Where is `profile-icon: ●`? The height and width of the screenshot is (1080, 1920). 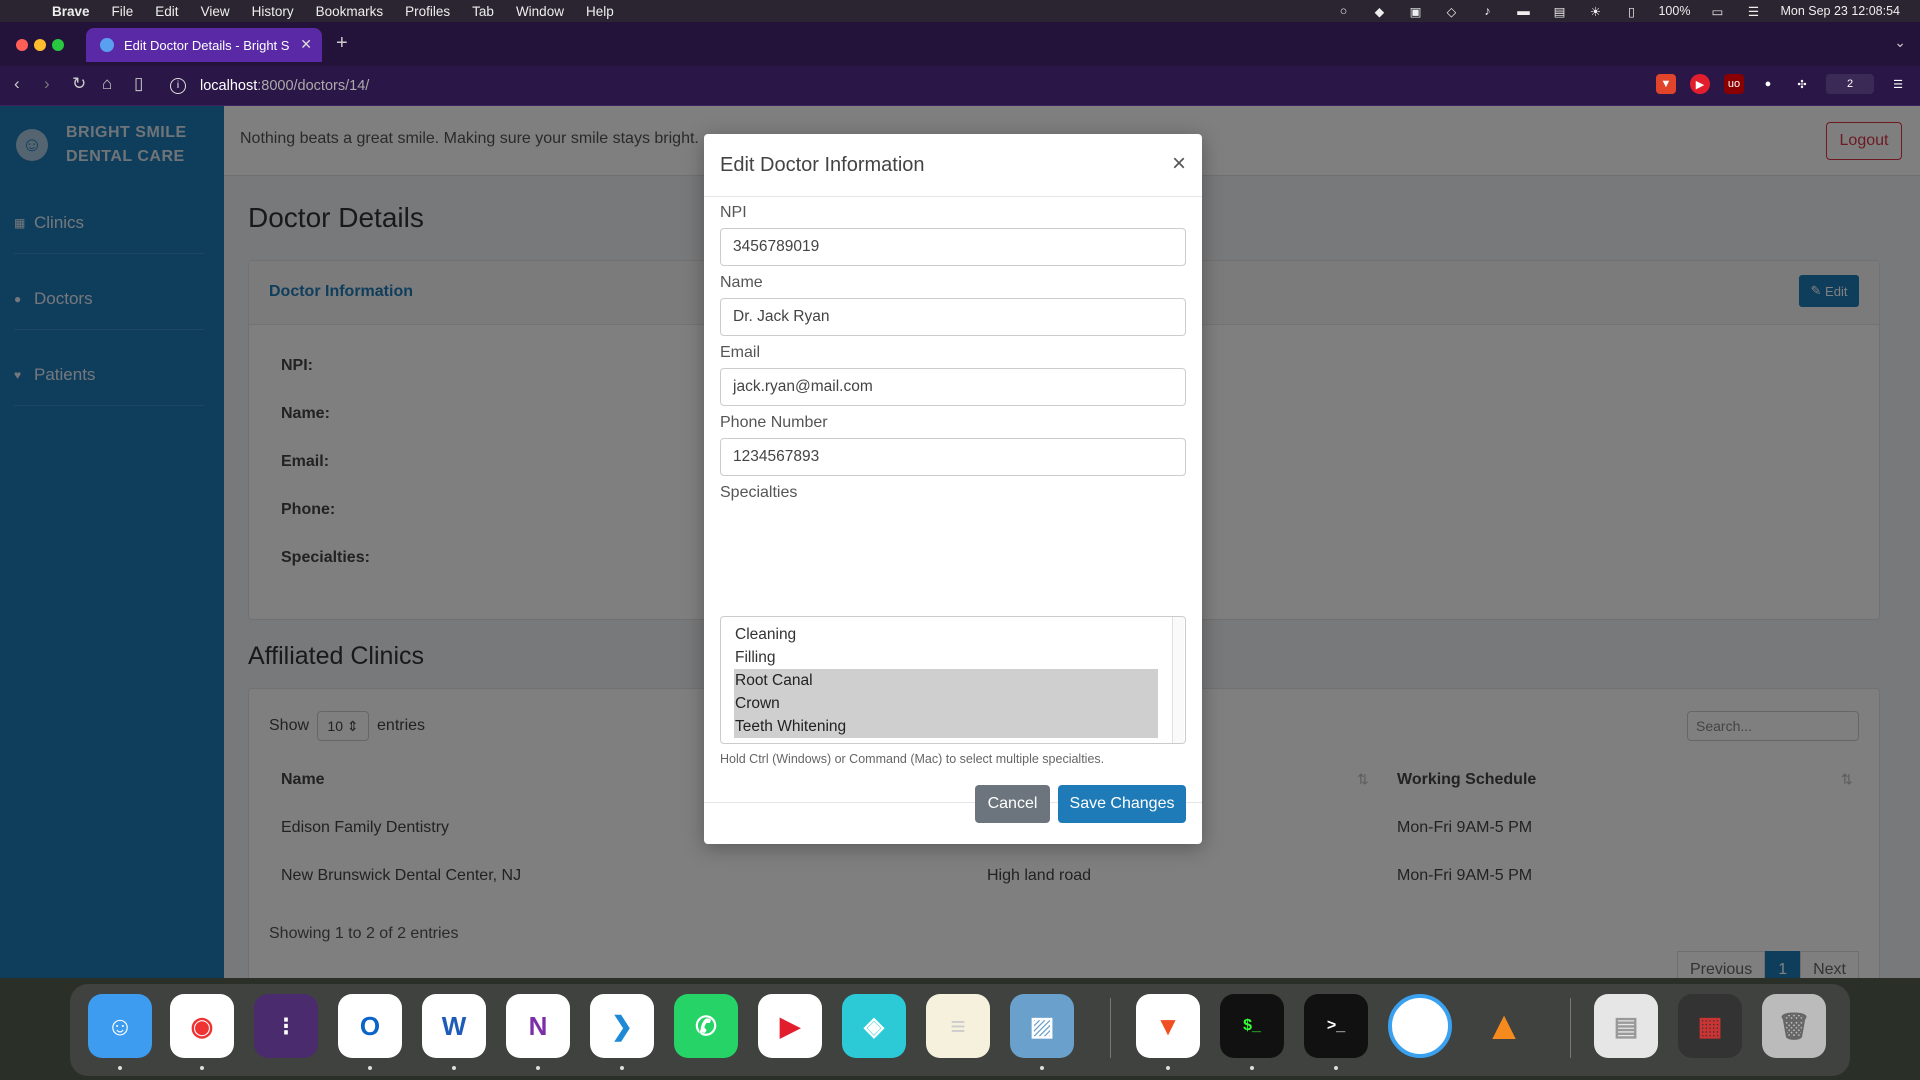 profile-icon: ● is located at coordinates (1768, 84).